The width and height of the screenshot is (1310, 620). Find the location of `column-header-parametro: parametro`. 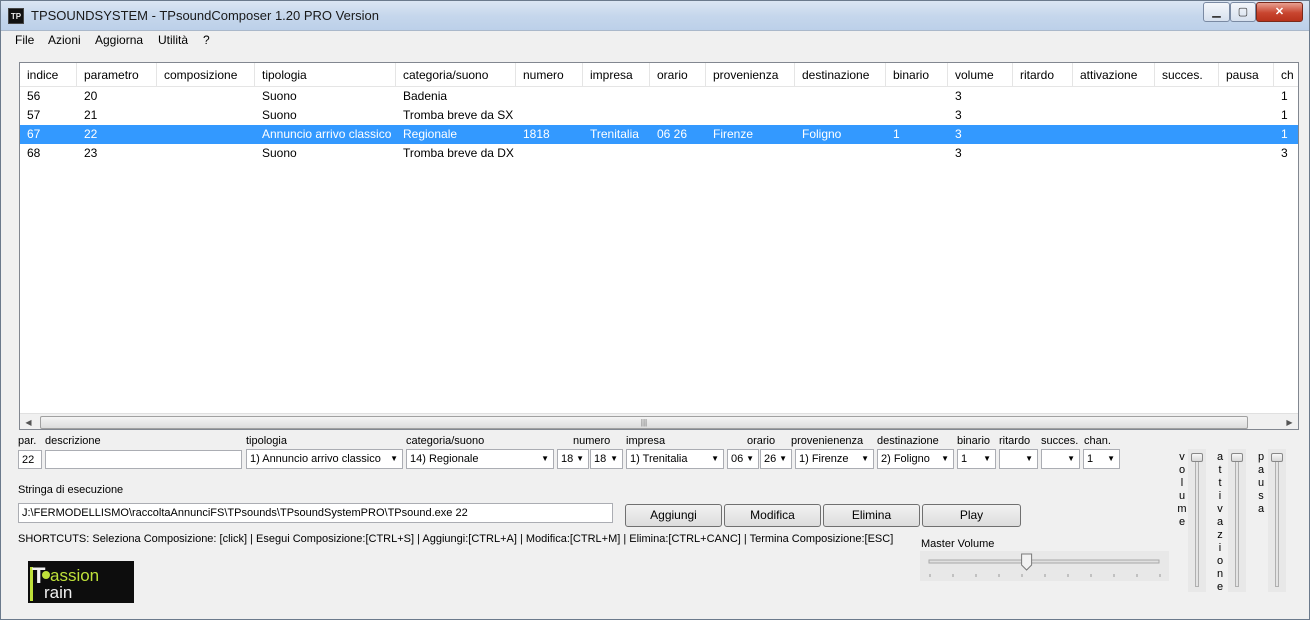

column-header-parametro: parametro is located at coordinates (117, 75).